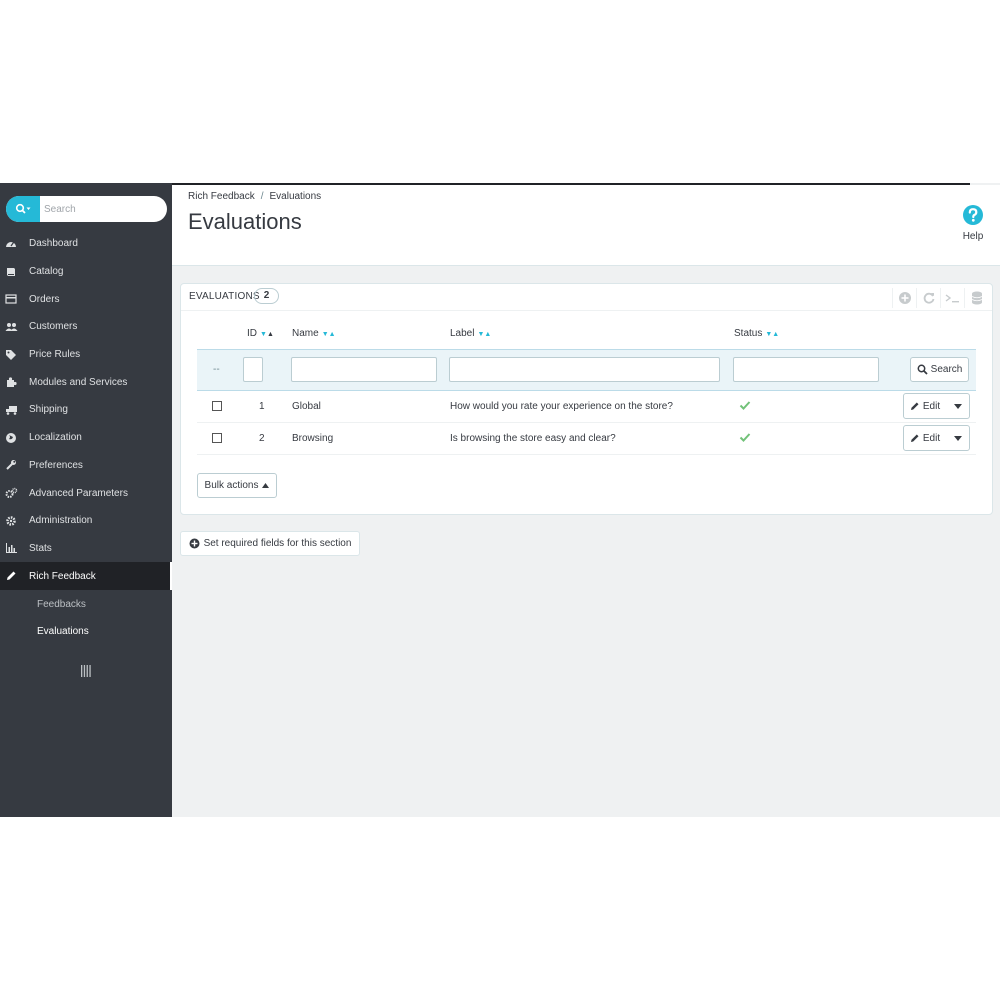 The image size is (1000, 1000). Describe the element at coordinates (86, 576) in the screenshot. I see `sidebar-item-rich-feedback: Rich Feedback` at that location.